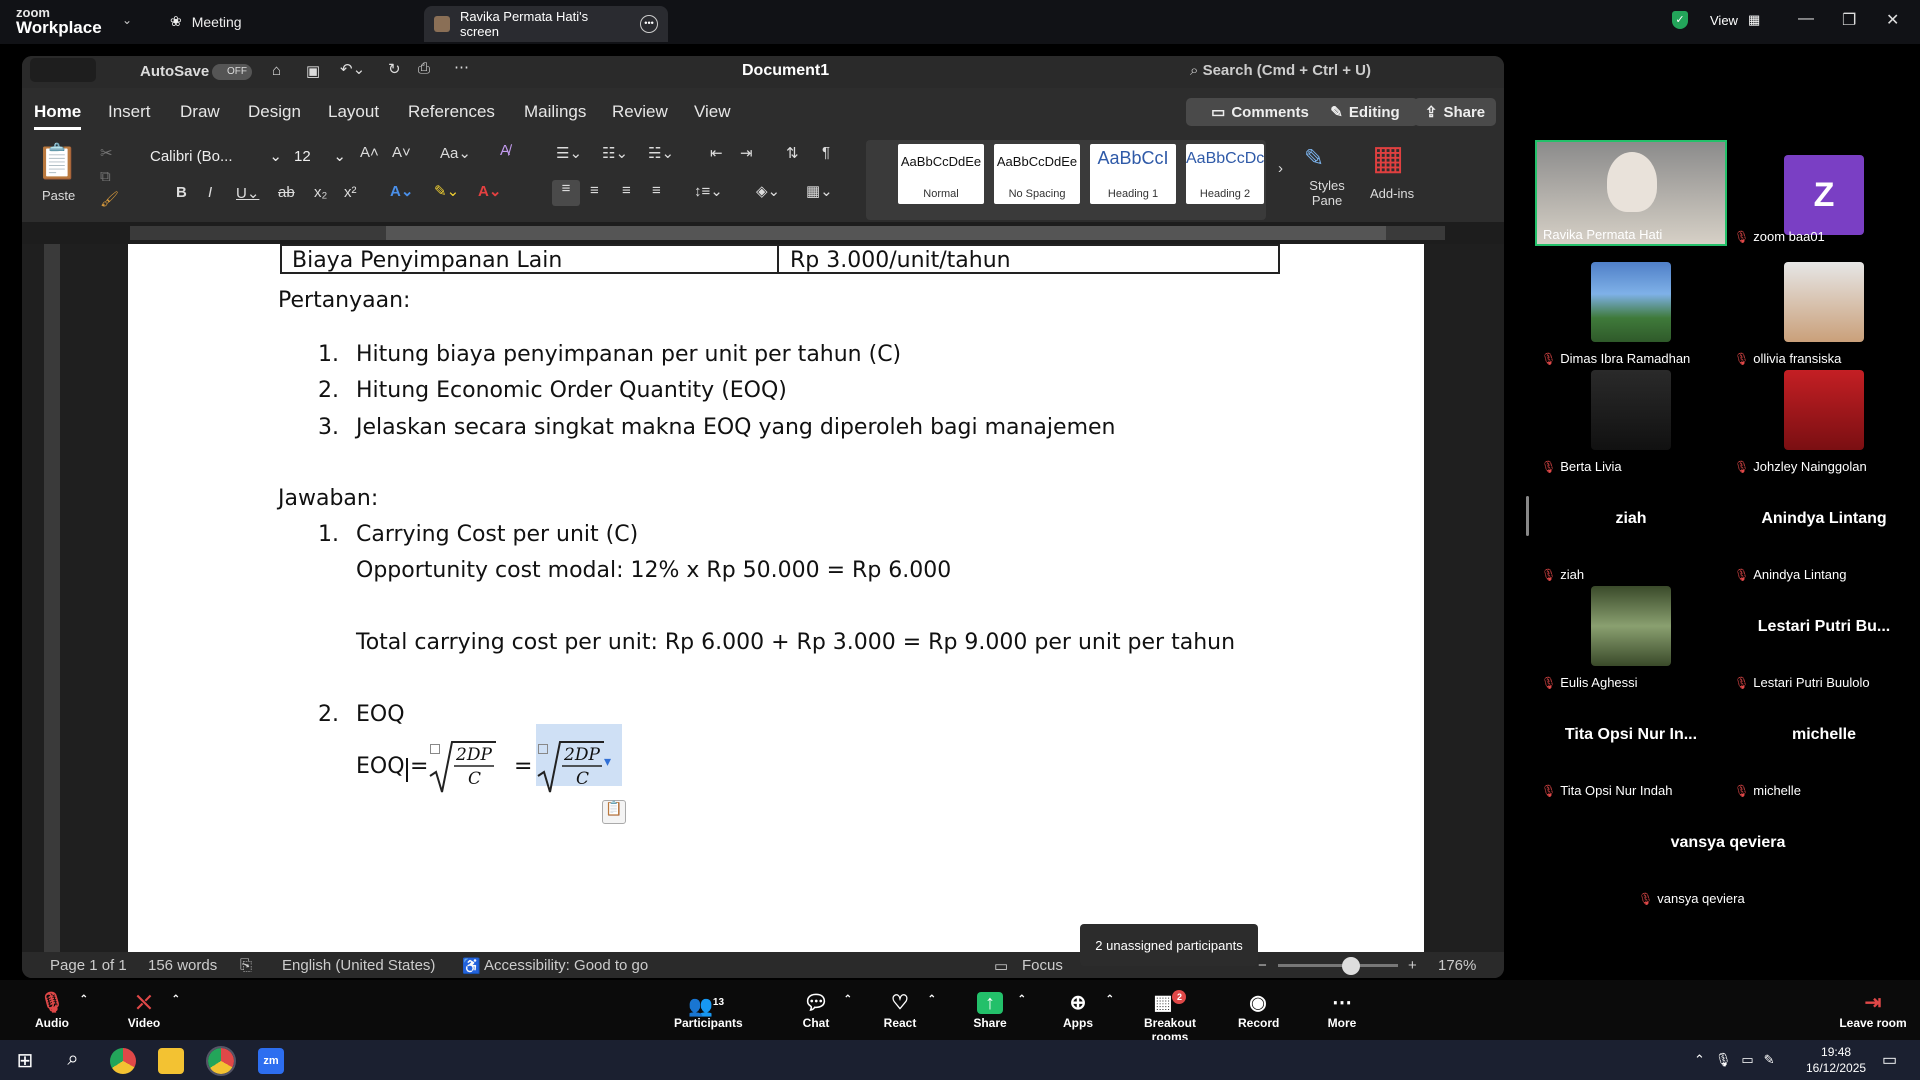 Image resolution: width=1920 pixels, height=1080 pixels. What do you see at coordinates (1728, 855) in the screenshot?
I see `participant-tile: vansya qeviera 🎙︎ vansya qeviera` at bounding box center [1728, 855].